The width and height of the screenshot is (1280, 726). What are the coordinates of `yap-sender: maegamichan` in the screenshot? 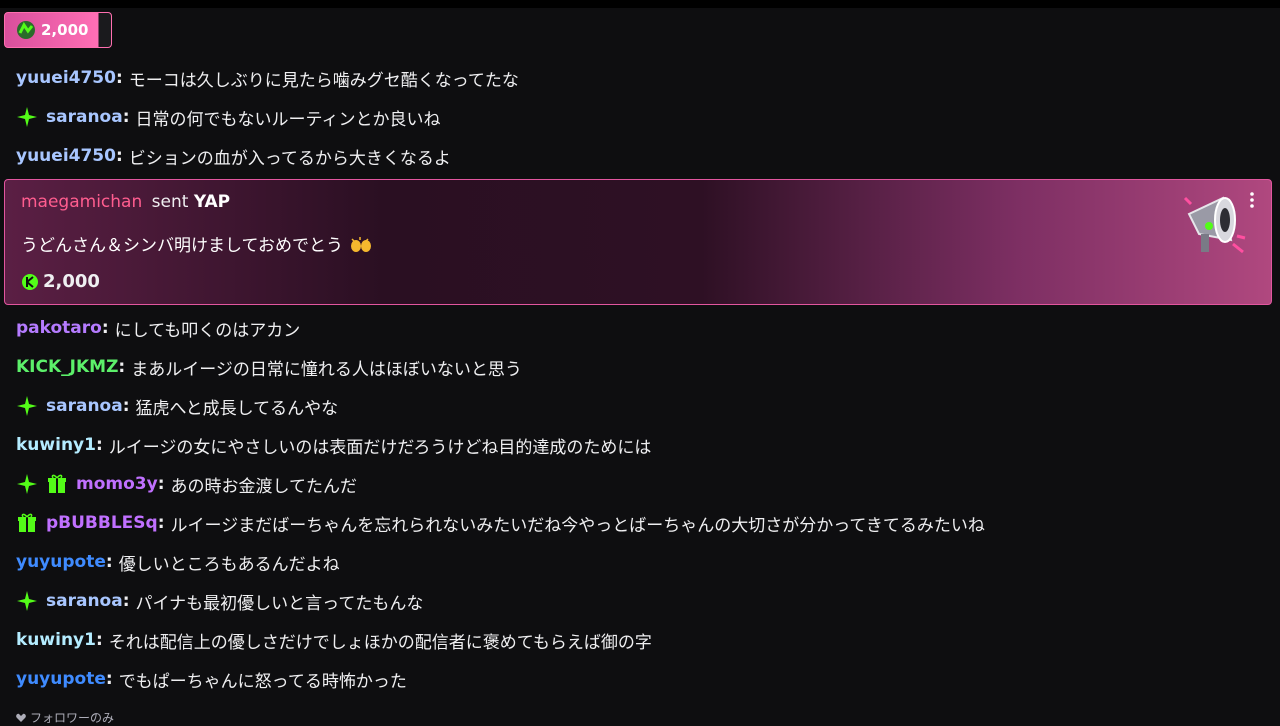 It's located at (81, 202).